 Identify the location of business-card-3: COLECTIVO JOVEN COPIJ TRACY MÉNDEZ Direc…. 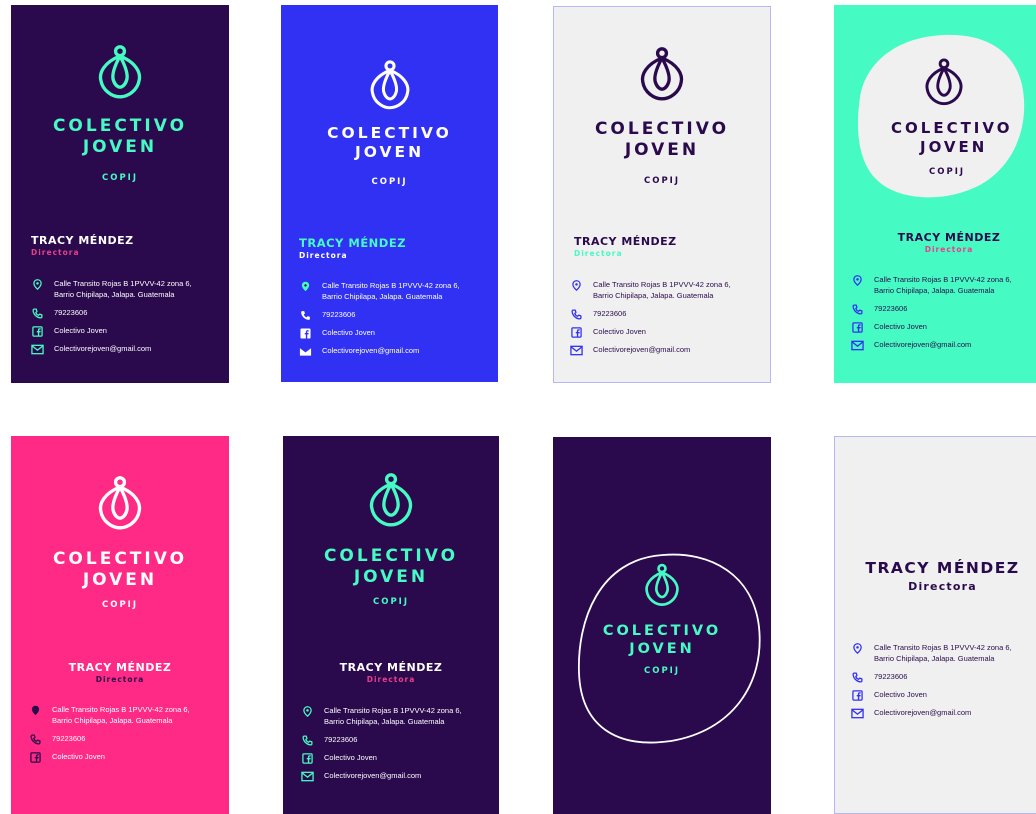
(662, 194).